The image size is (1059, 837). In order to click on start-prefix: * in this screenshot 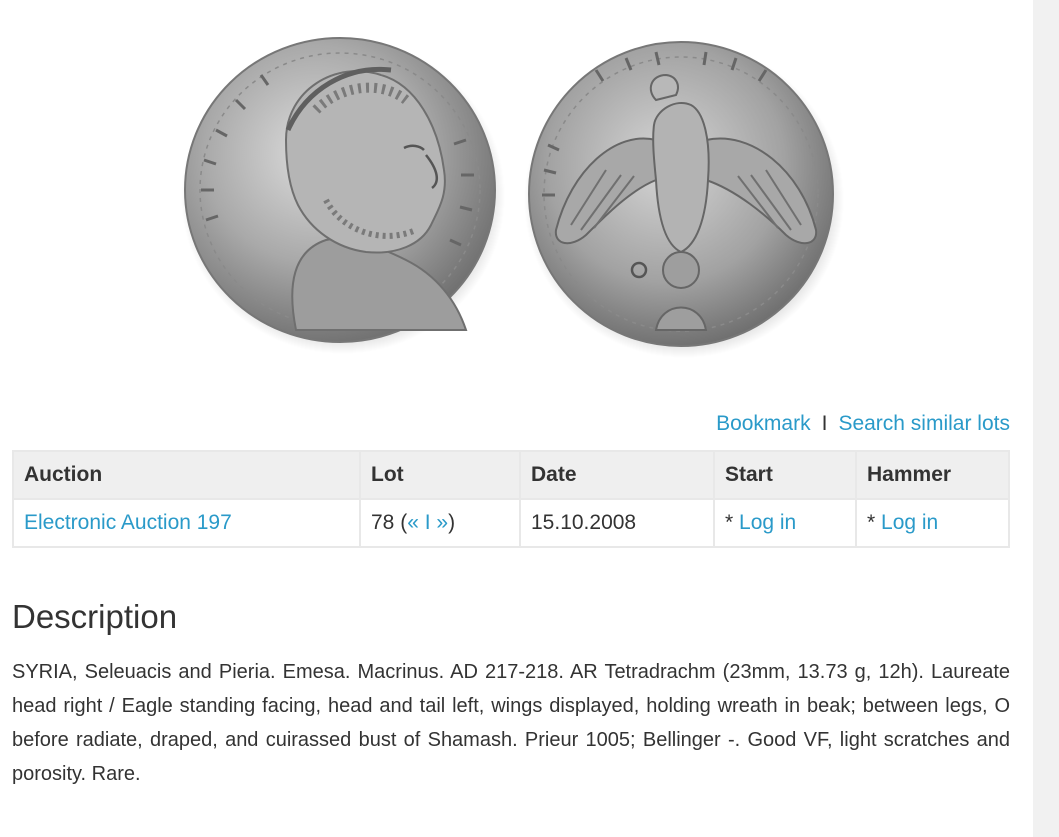, I will do `click(732, 522)`.